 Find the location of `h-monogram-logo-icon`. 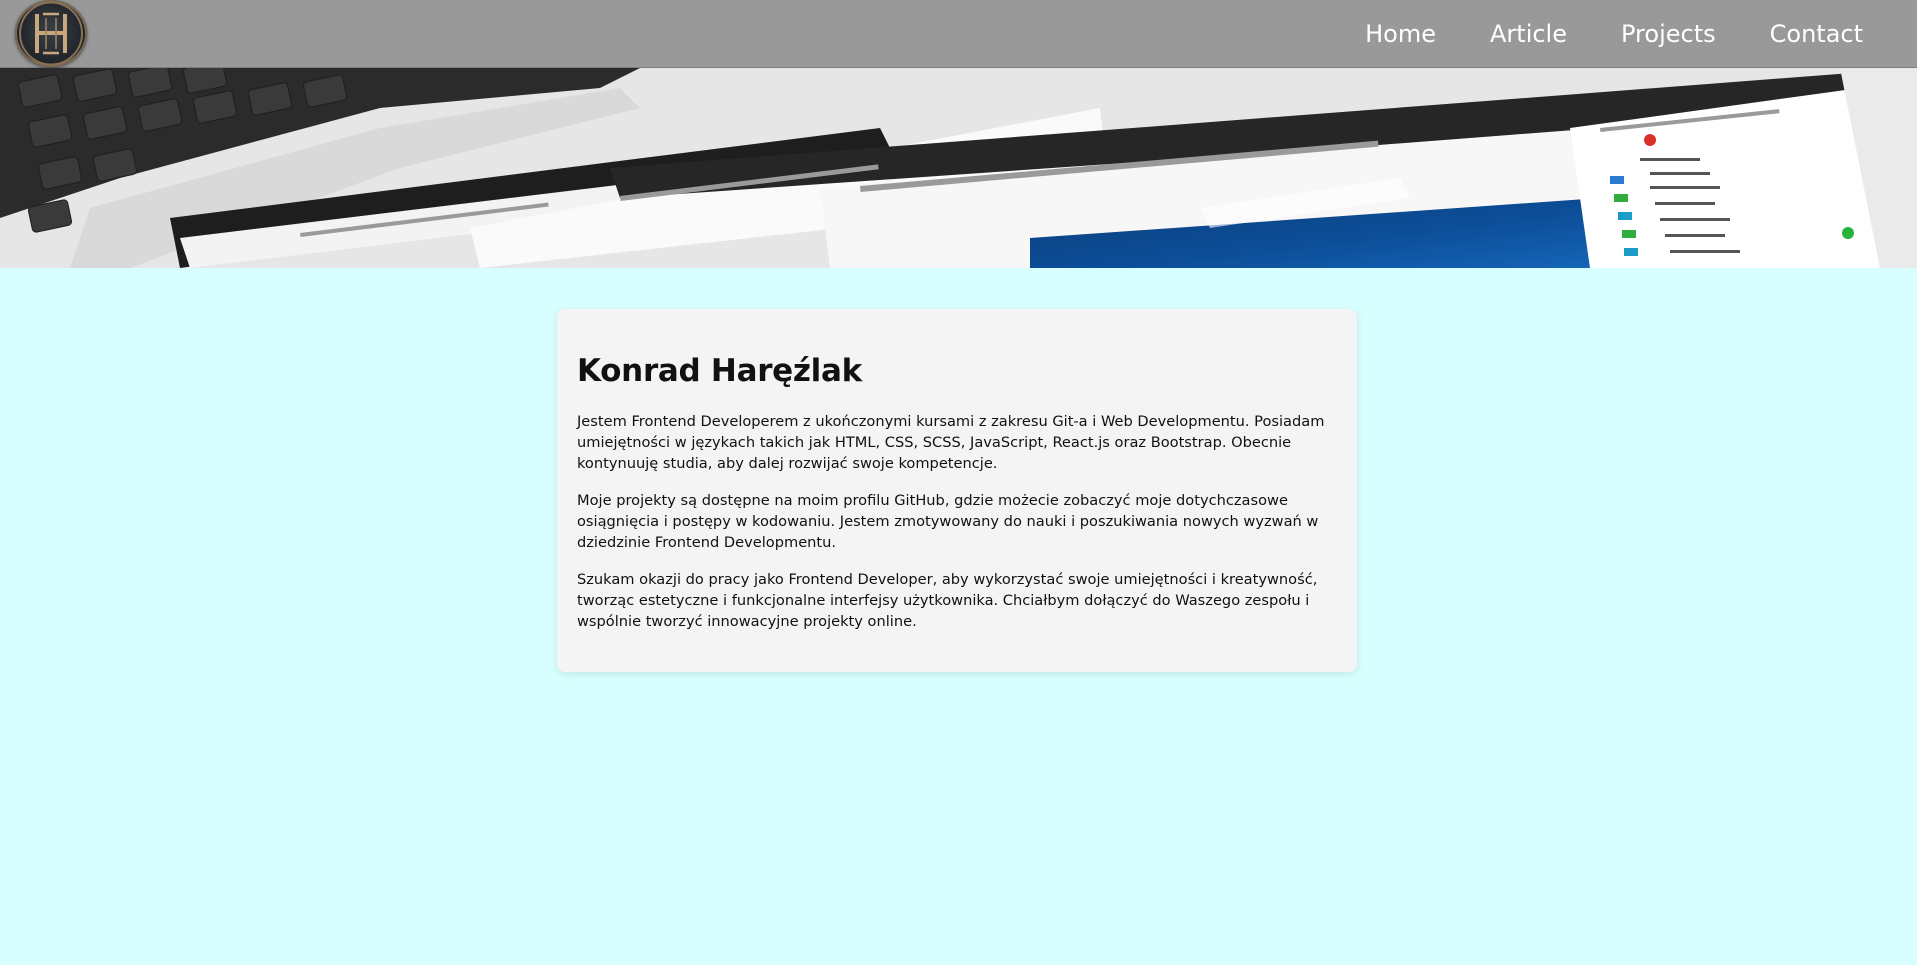

h-monogram-logo-icon is located at coordinates (51, 33).